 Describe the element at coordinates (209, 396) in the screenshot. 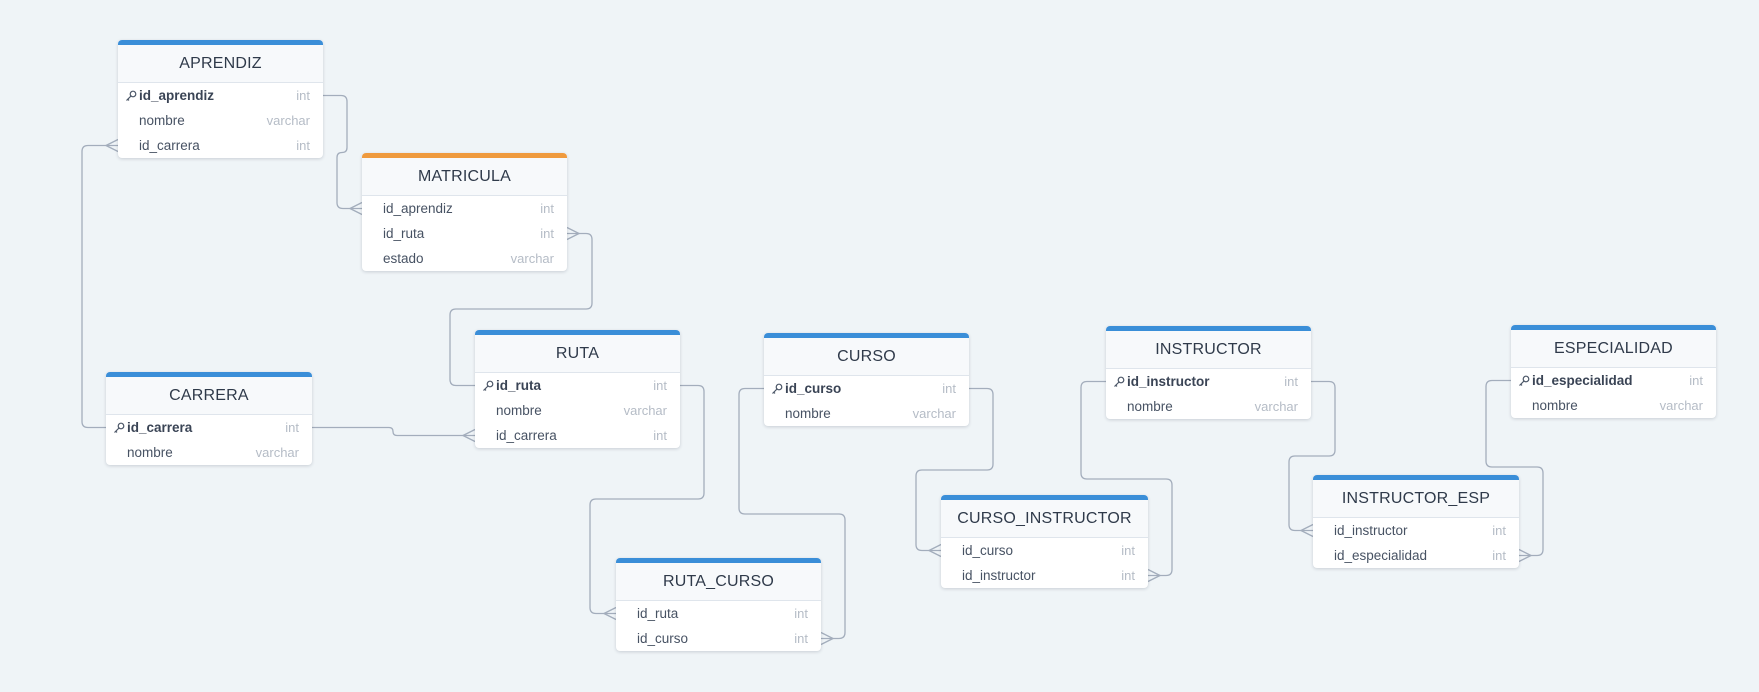

I see `table-title: CARRERA` at that location.